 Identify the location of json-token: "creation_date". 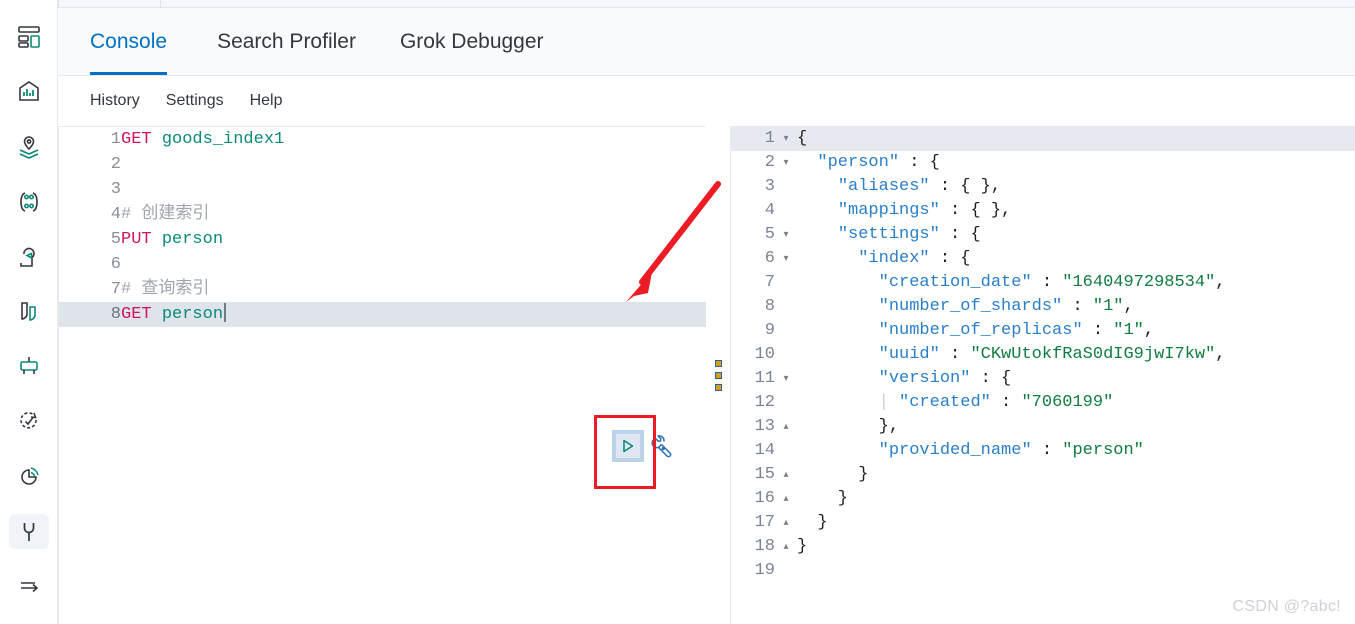
(955, 282).